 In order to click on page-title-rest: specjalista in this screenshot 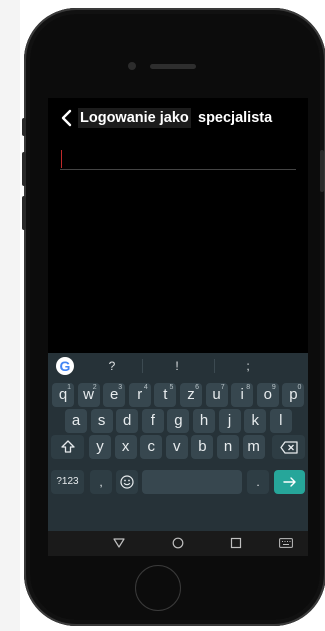, I will do `click(235, 118)`.